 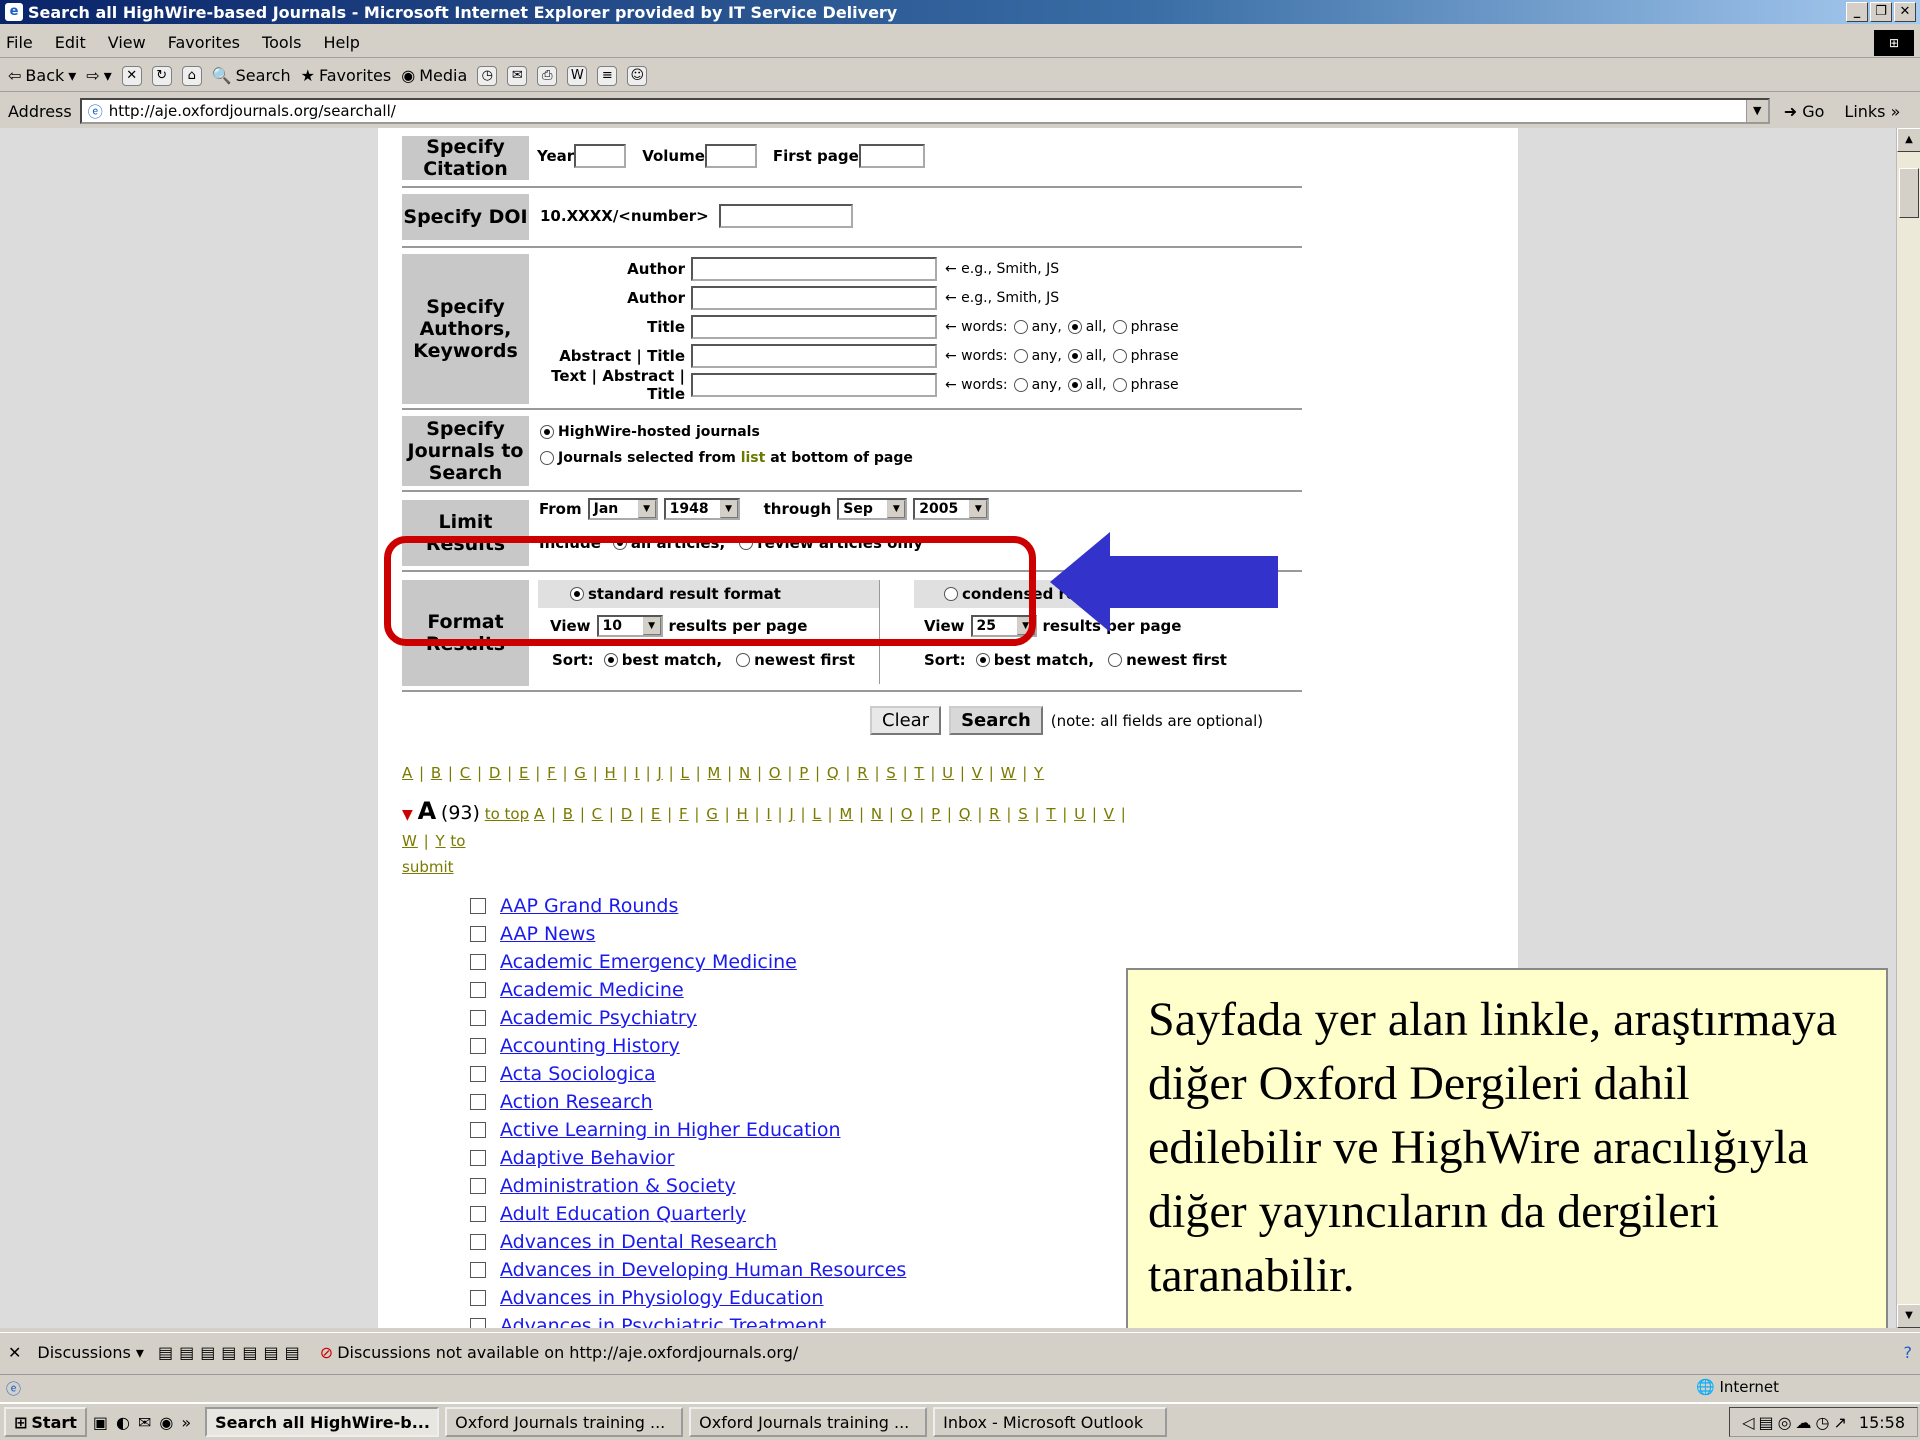 I want to click on abstract-phrase-radio, so click(x=1119, y=355).